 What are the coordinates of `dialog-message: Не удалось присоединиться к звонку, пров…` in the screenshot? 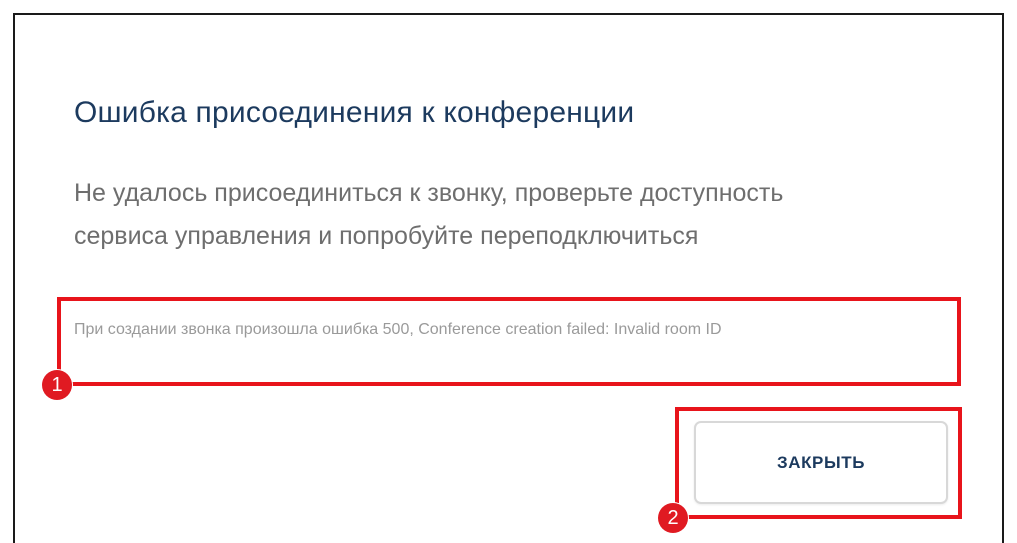 It's located at (429, 214).